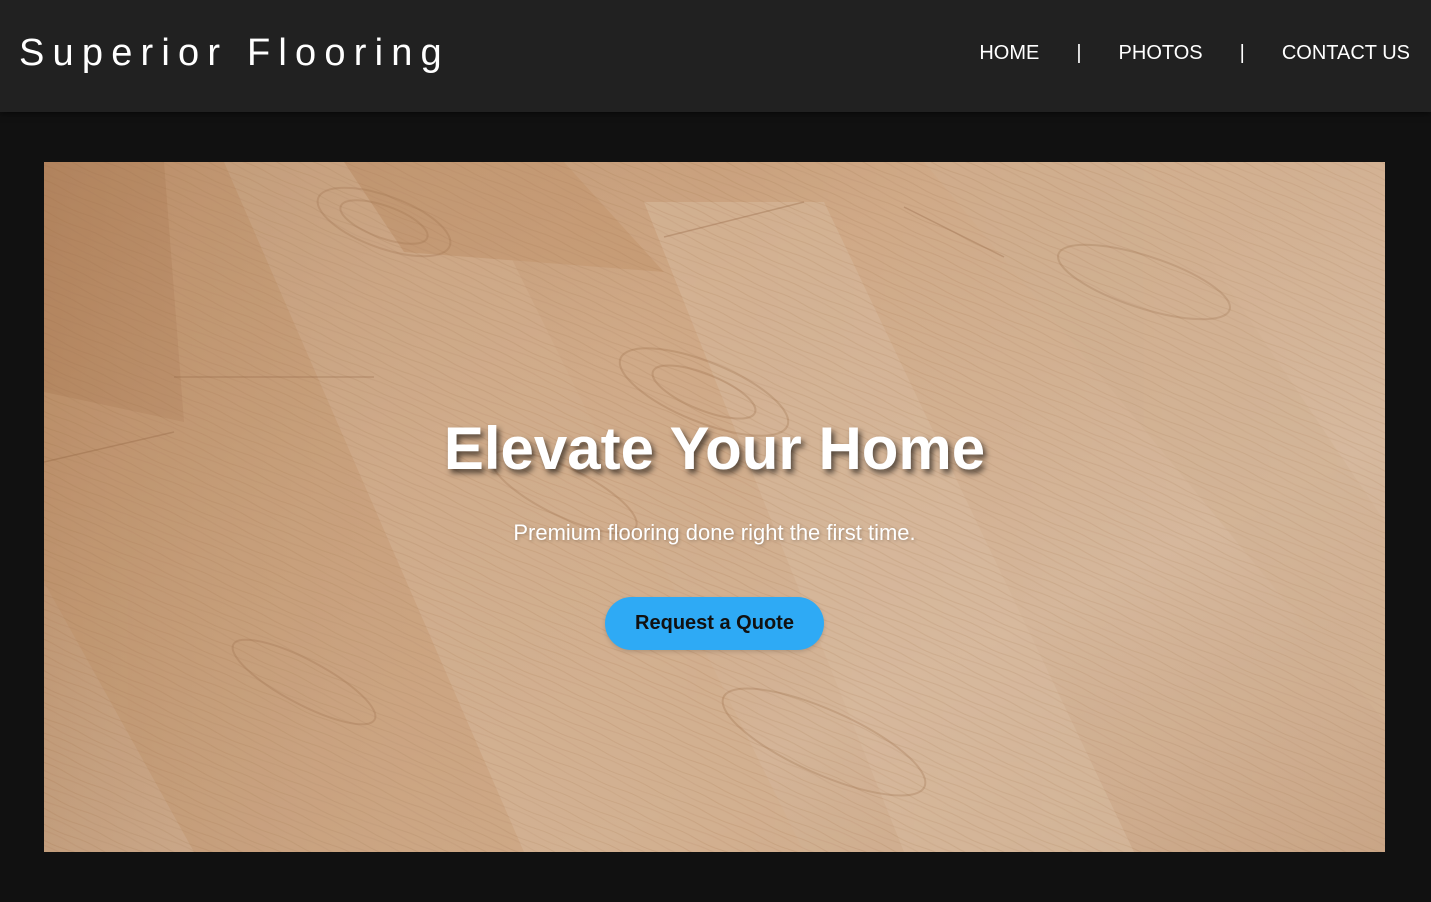  I want to click on main-nav: HOME | PHOTOS | CONTACT US, so click(1194, 53).